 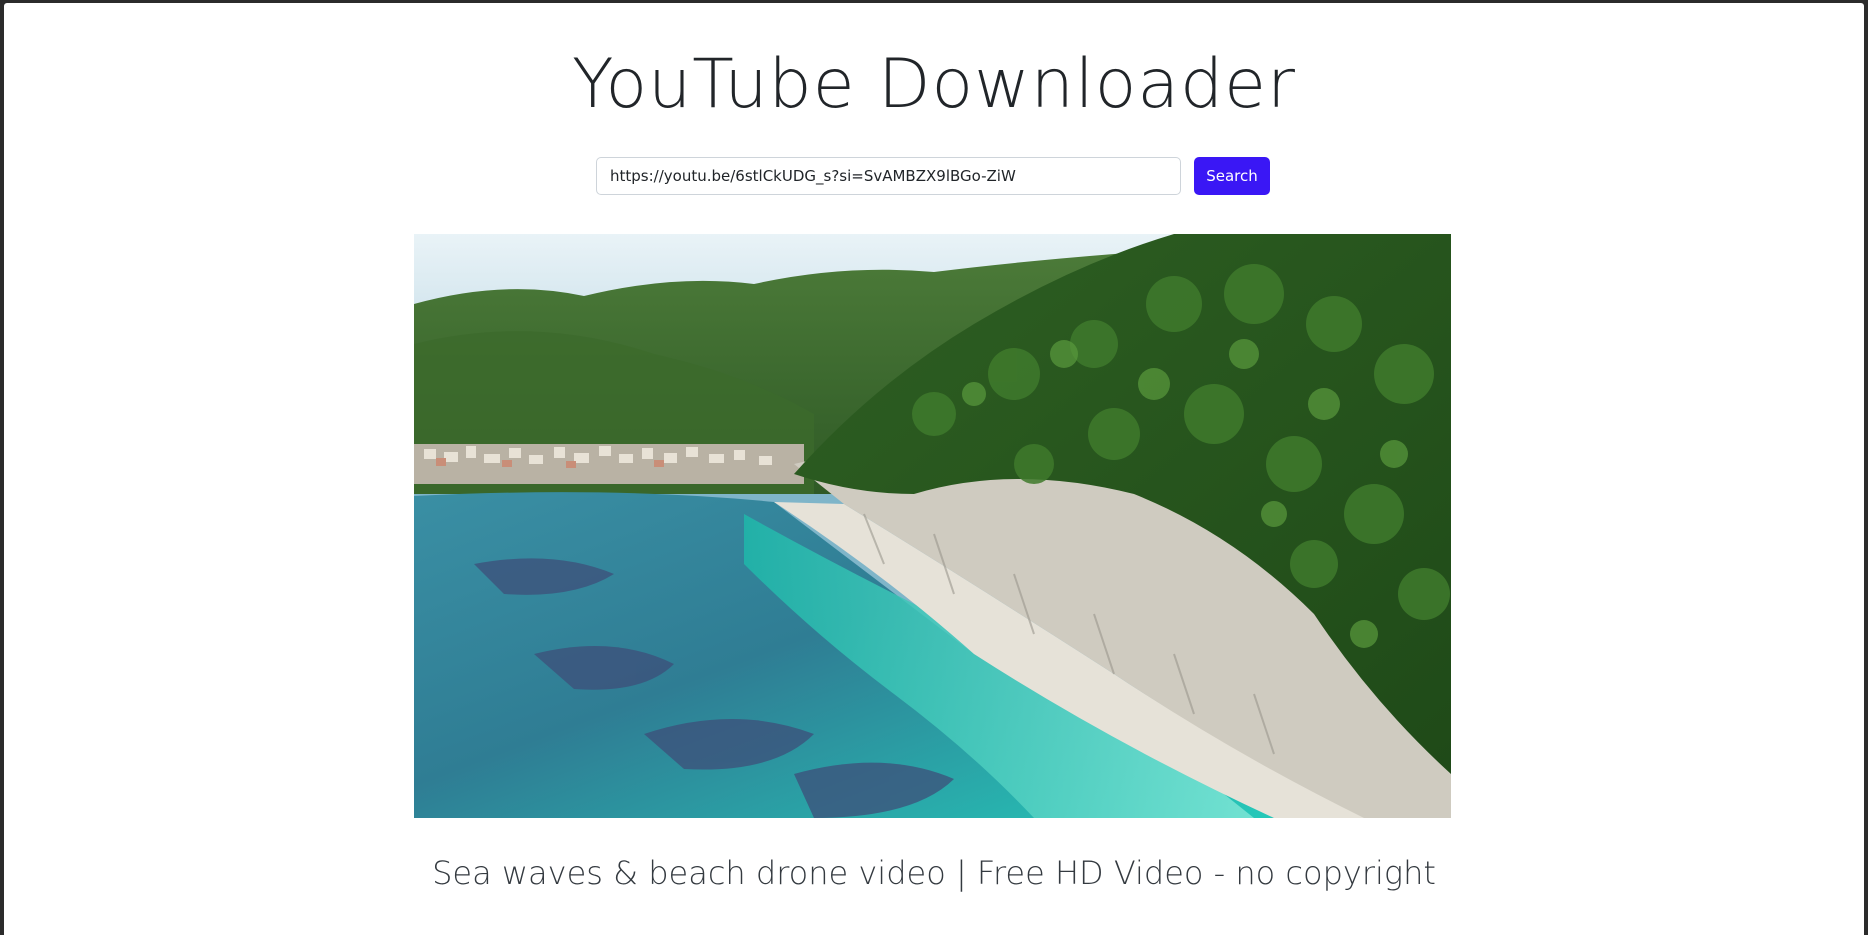 I want to click on scrollbar, so click(x=1866, y=469).